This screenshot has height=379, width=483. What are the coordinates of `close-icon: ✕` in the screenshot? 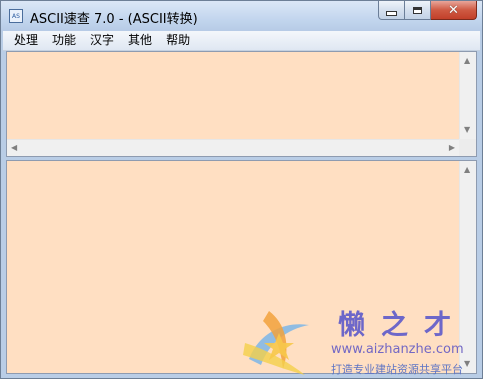 It's located at (453, 10).